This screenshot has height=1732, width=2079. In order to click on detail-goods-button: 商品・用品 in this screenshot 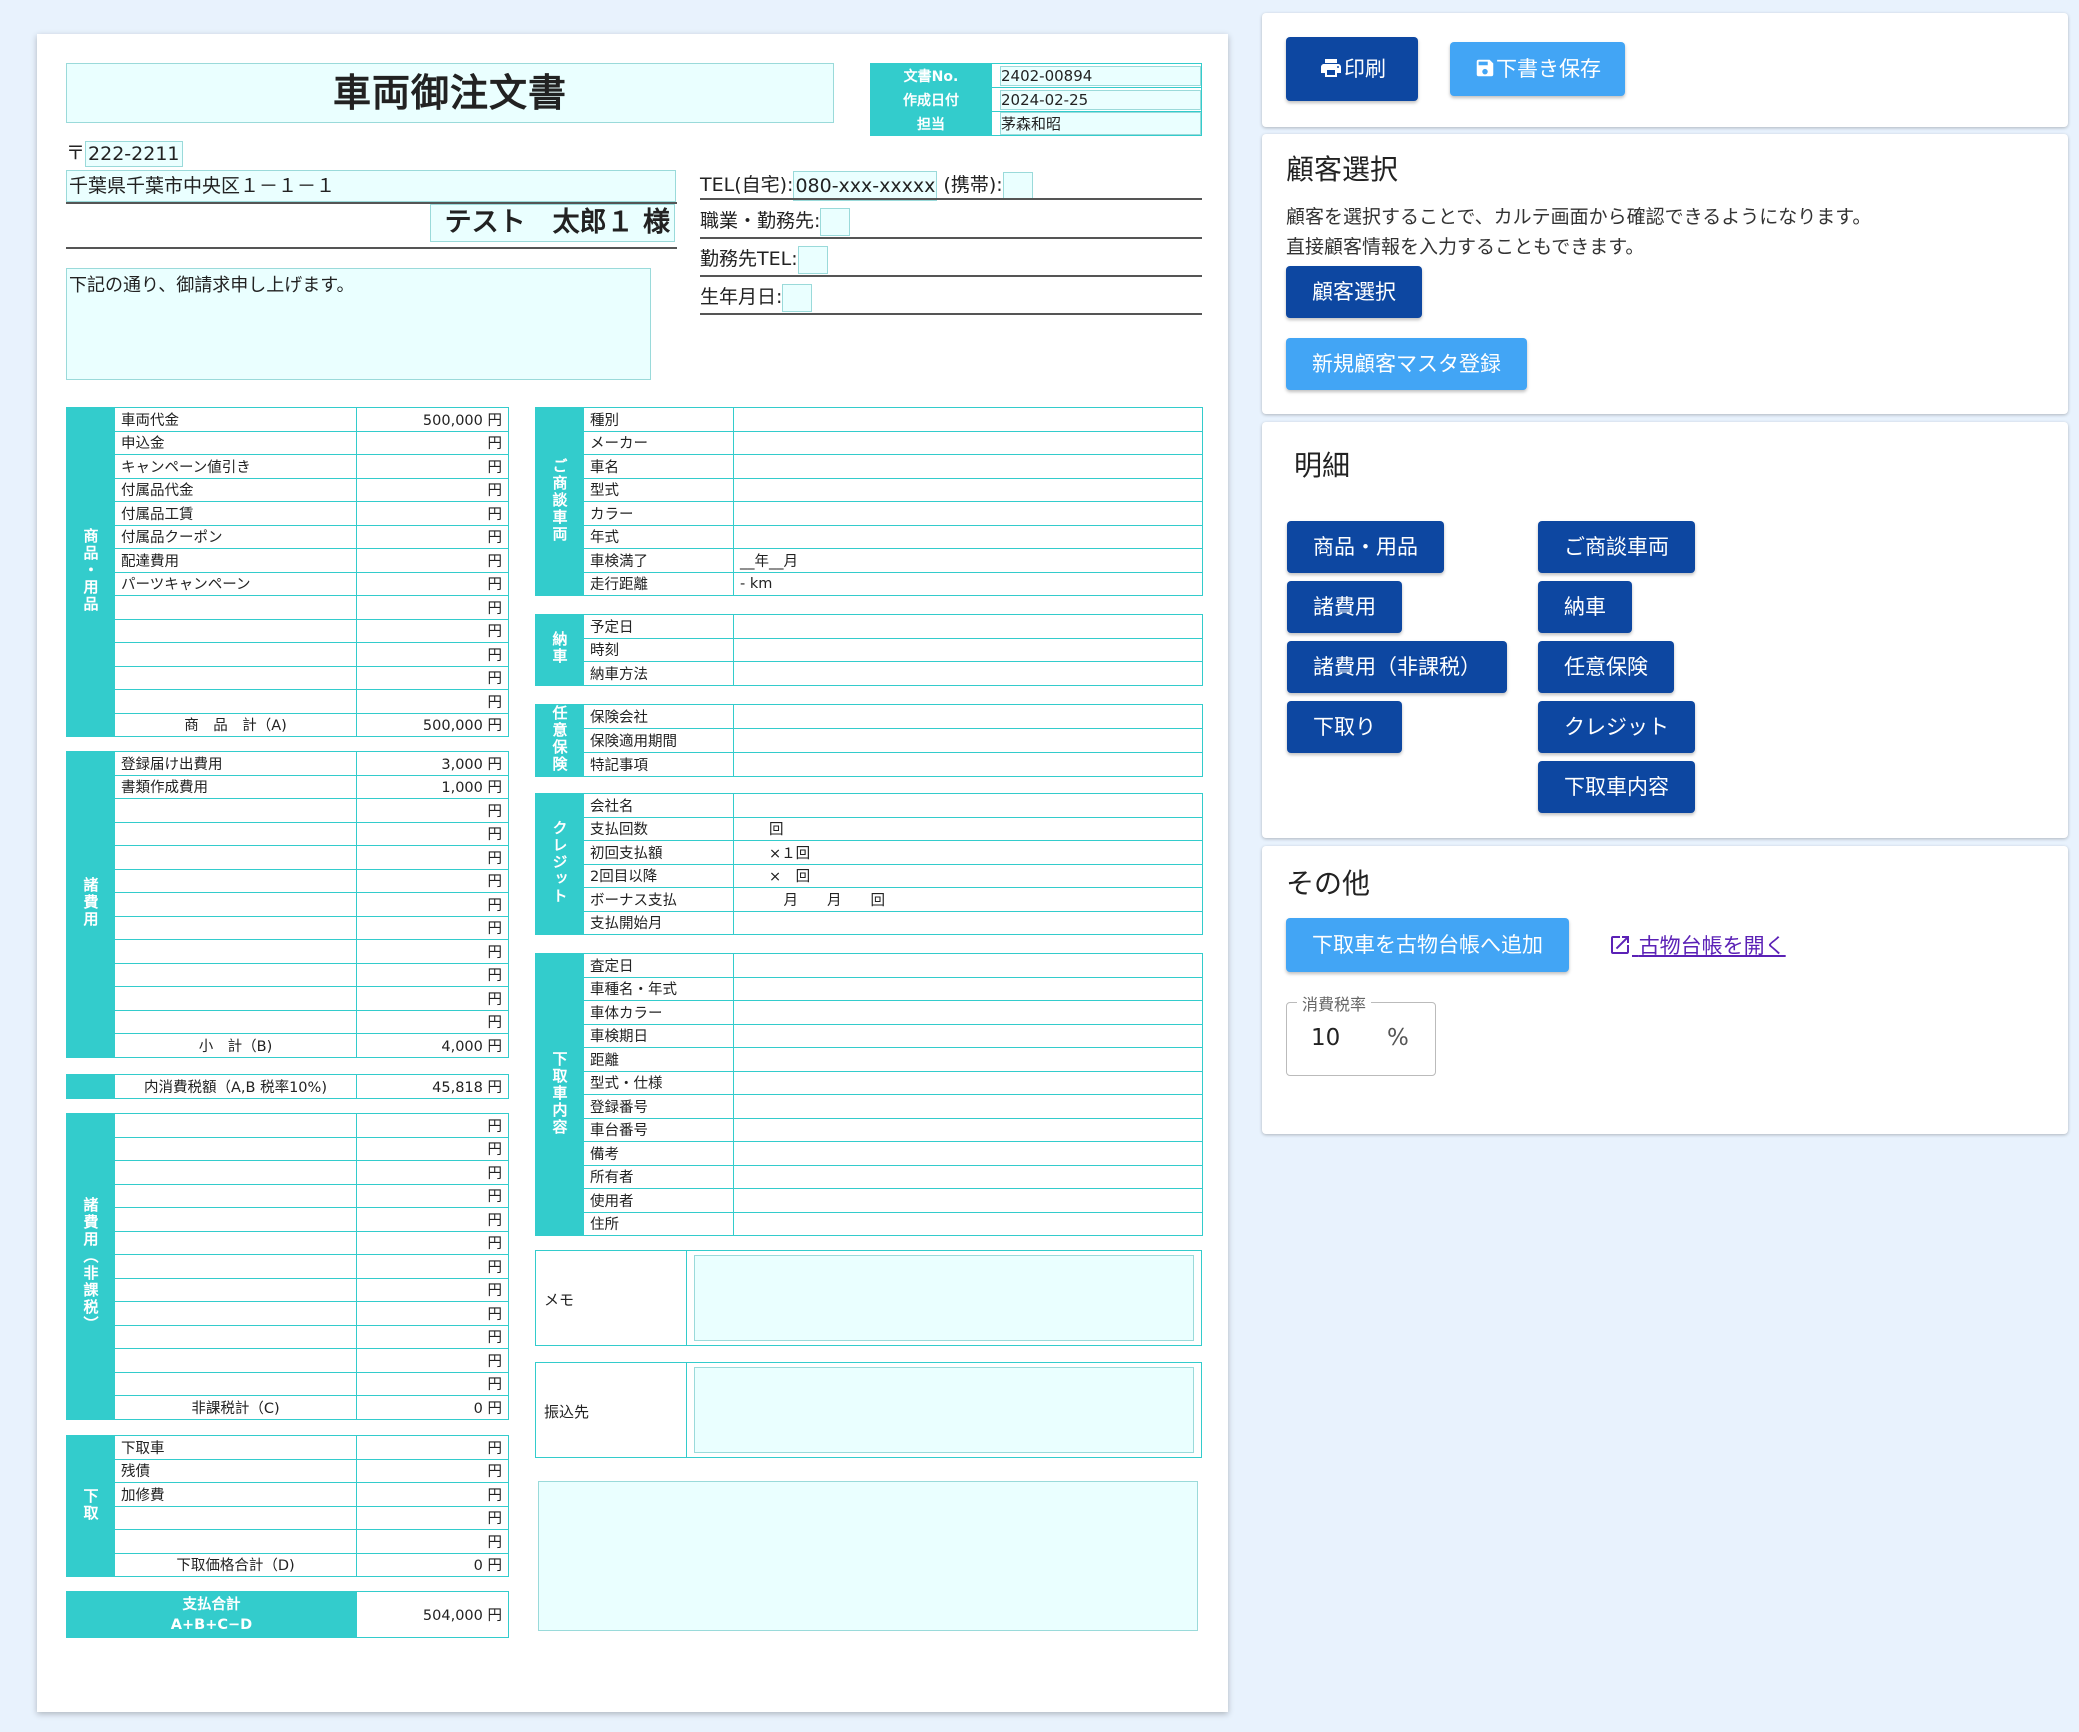, I will do `click(1365, 547)`.